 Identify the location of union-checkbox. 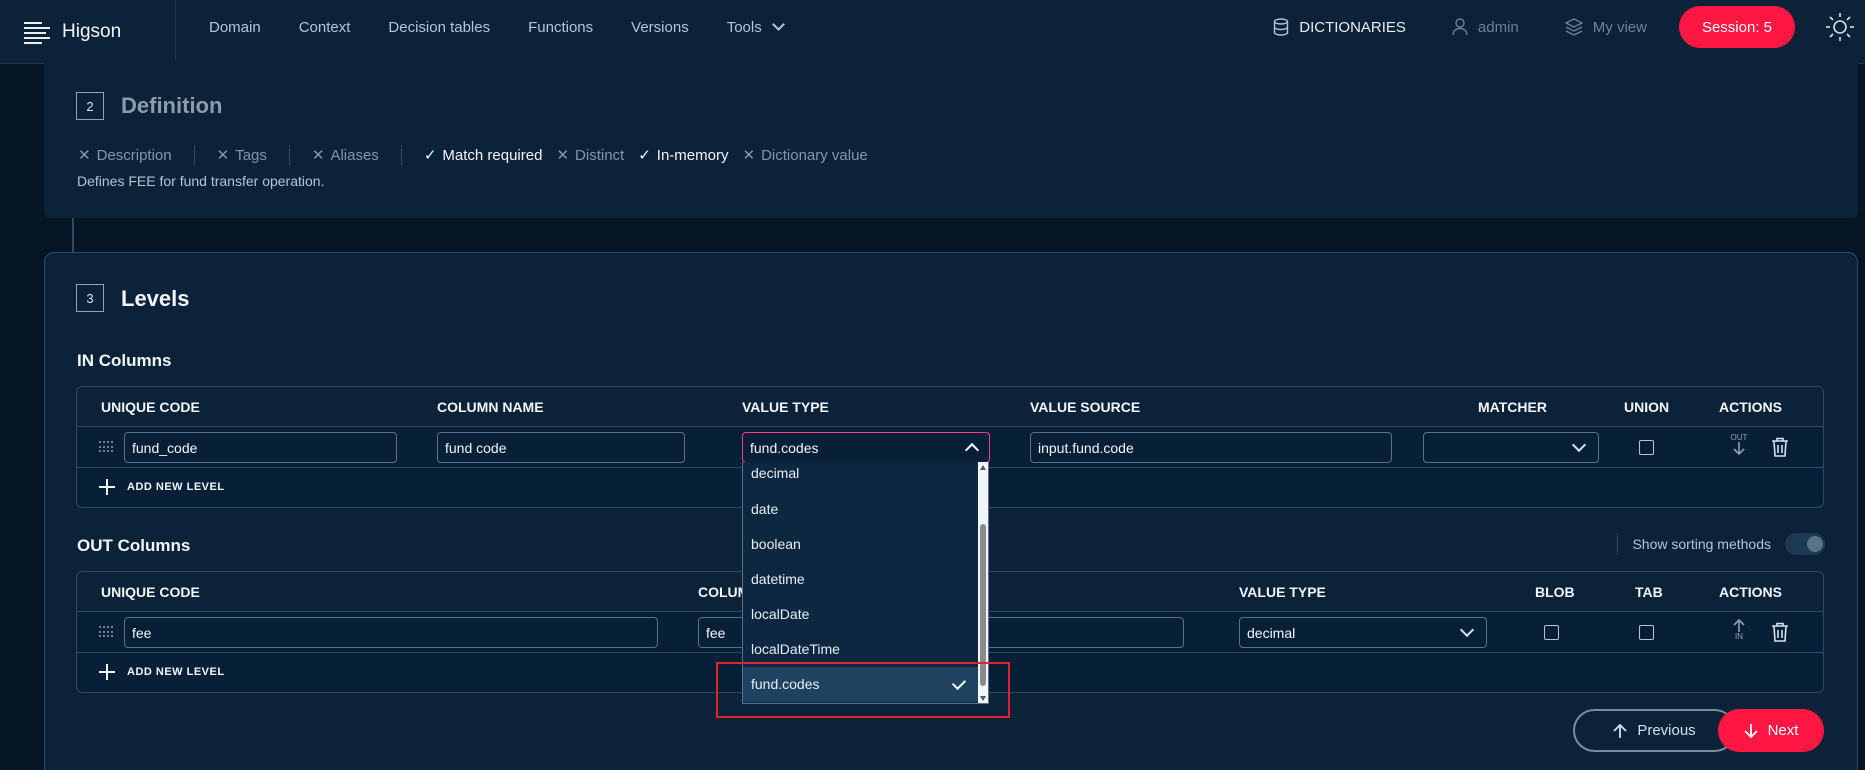
(1646, 447).